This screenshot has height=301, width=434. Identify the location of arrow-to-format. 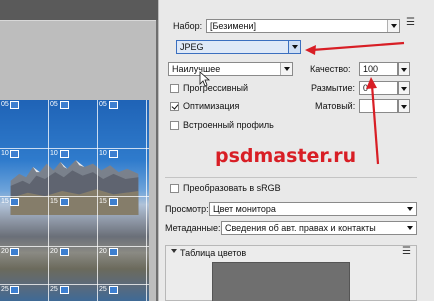
(358, 46).